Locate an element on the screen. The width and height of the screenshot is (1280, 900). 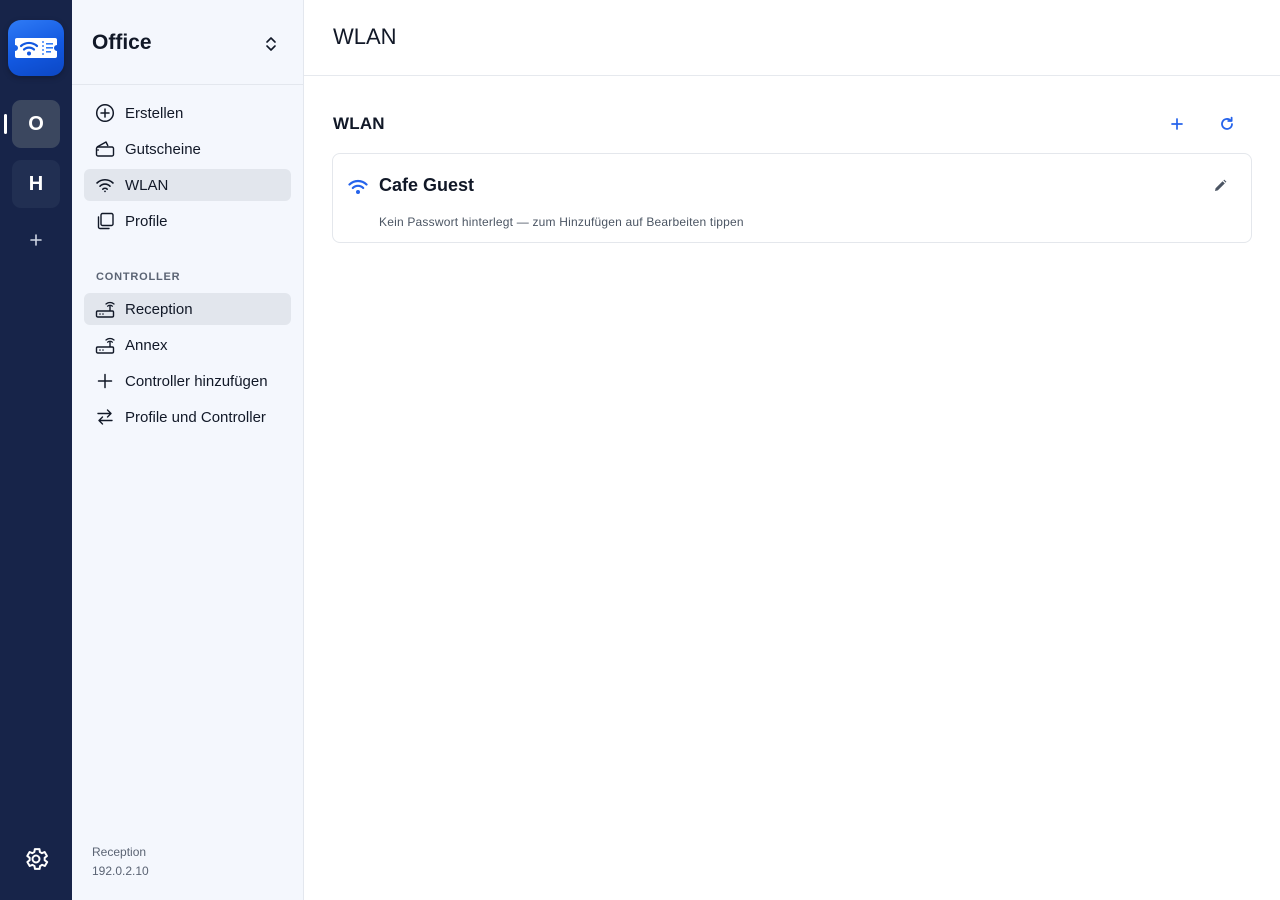
edit-wlan-button is located at coordinates (1220, 186).